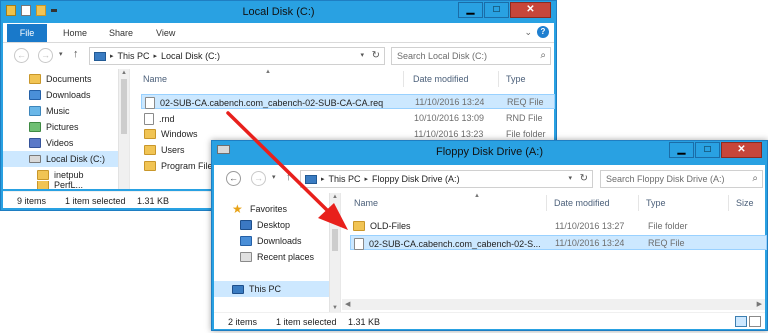 This screenshot has height=333, width=768. Describe the element at coordinates (335, 308) in the screenshot. I see `scroll-down-icon: ▼` at that location.